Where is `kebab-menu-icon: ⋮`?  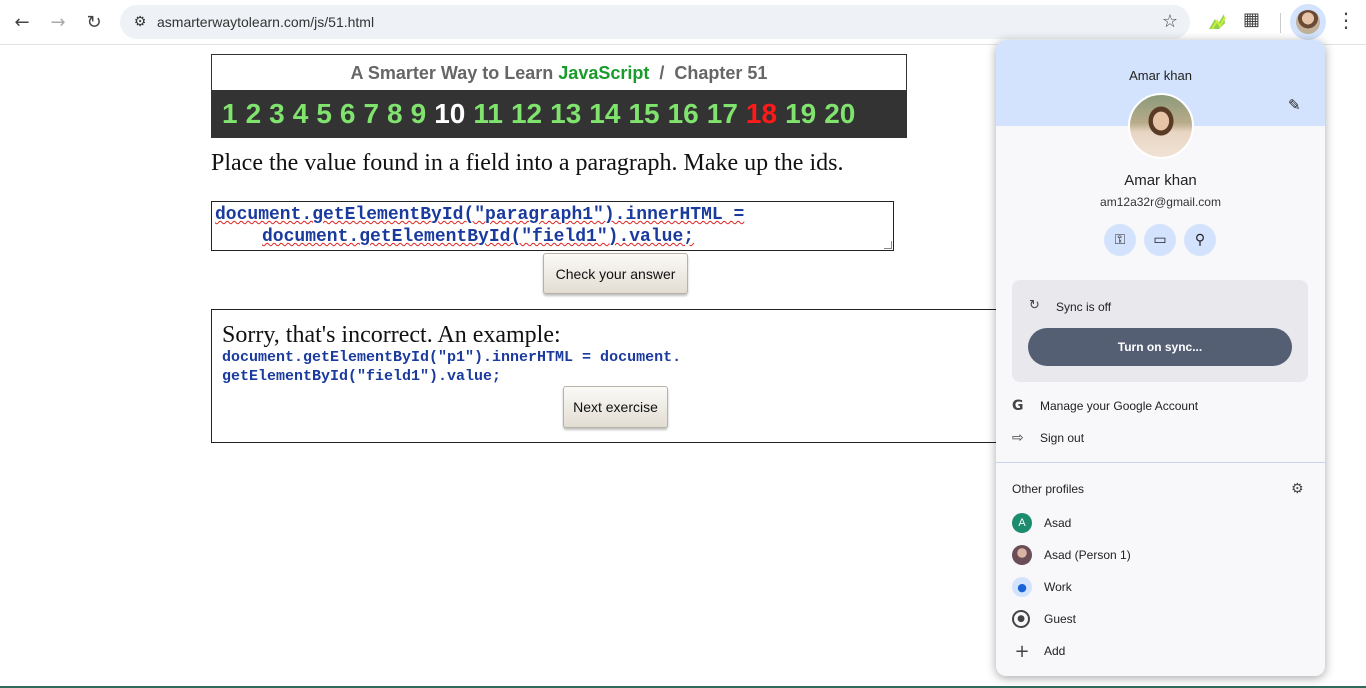 kebab-menu-icon: ⋮ is located at coordinates (1346, 20).